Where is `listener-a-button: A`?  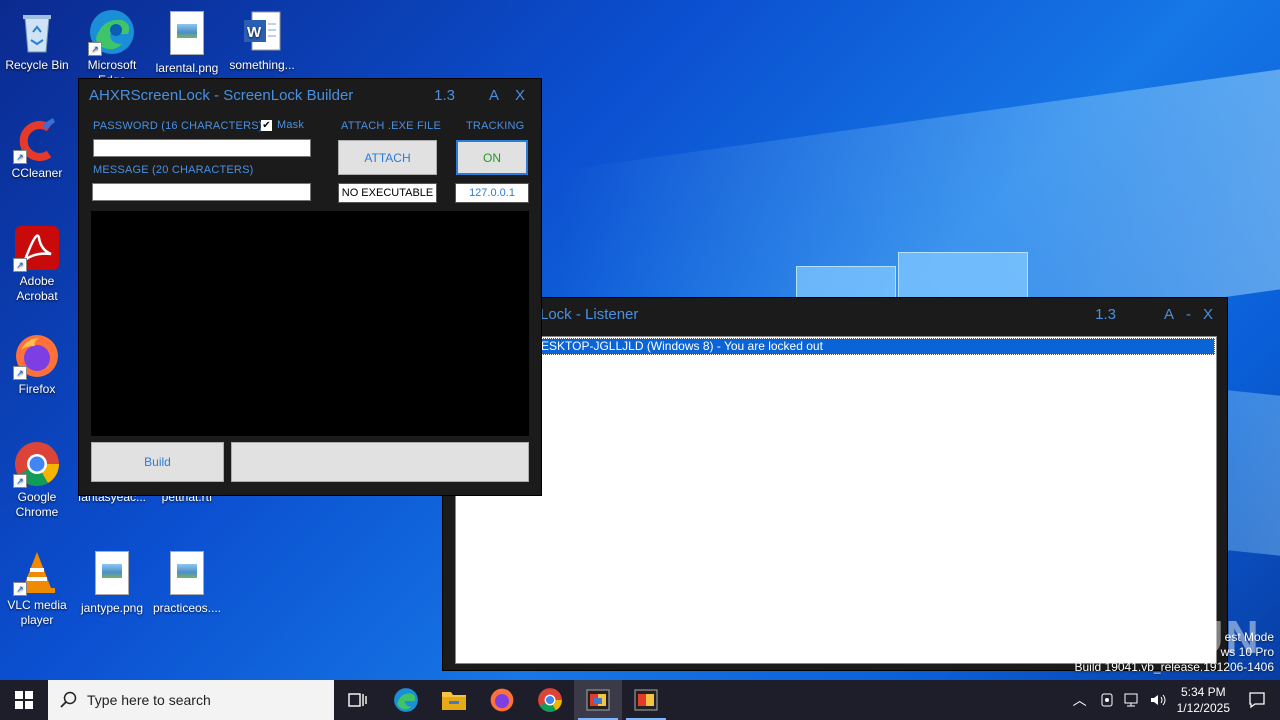 listener-a-button: A is located at coordinates (1169, 314).